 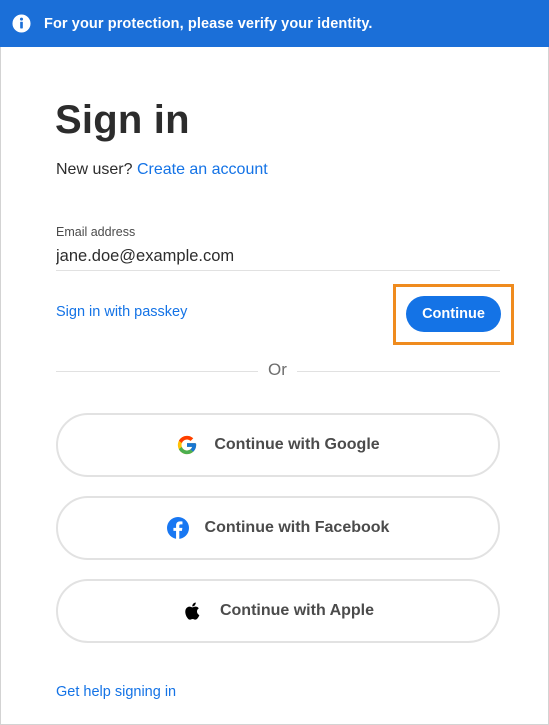 What do you see at coordinates (96, 232) in the screenshot?
I see `email-label: Email address` at bounding box center [96, 232].